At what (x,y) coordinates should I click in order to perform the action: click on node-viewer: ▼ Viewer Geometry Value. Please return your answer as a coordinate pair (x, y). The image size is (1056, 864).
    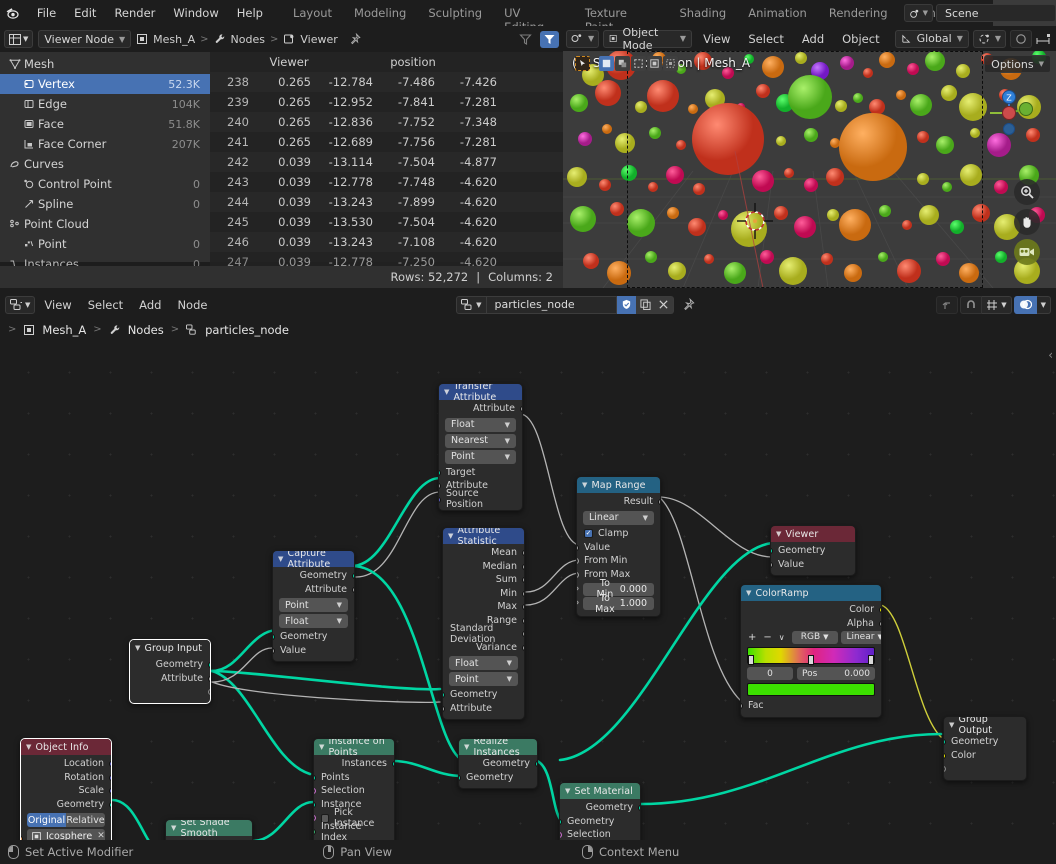
    Looking at the image, I should click on (813, 550).